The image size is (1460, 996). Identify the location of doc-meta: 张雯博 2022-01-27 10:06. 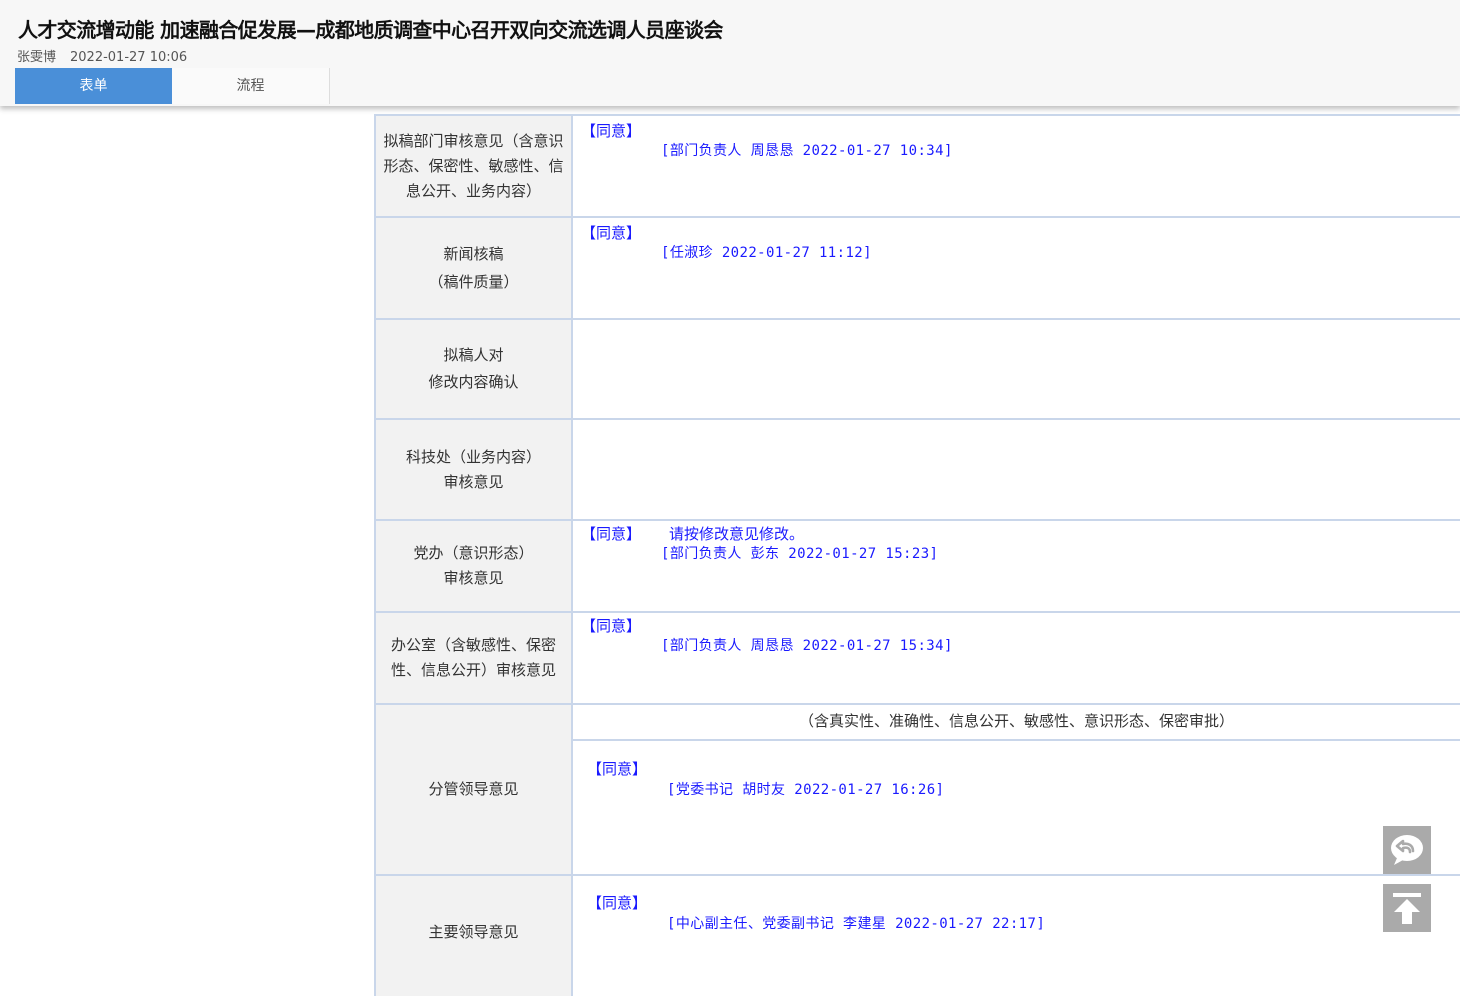
(102, 55).